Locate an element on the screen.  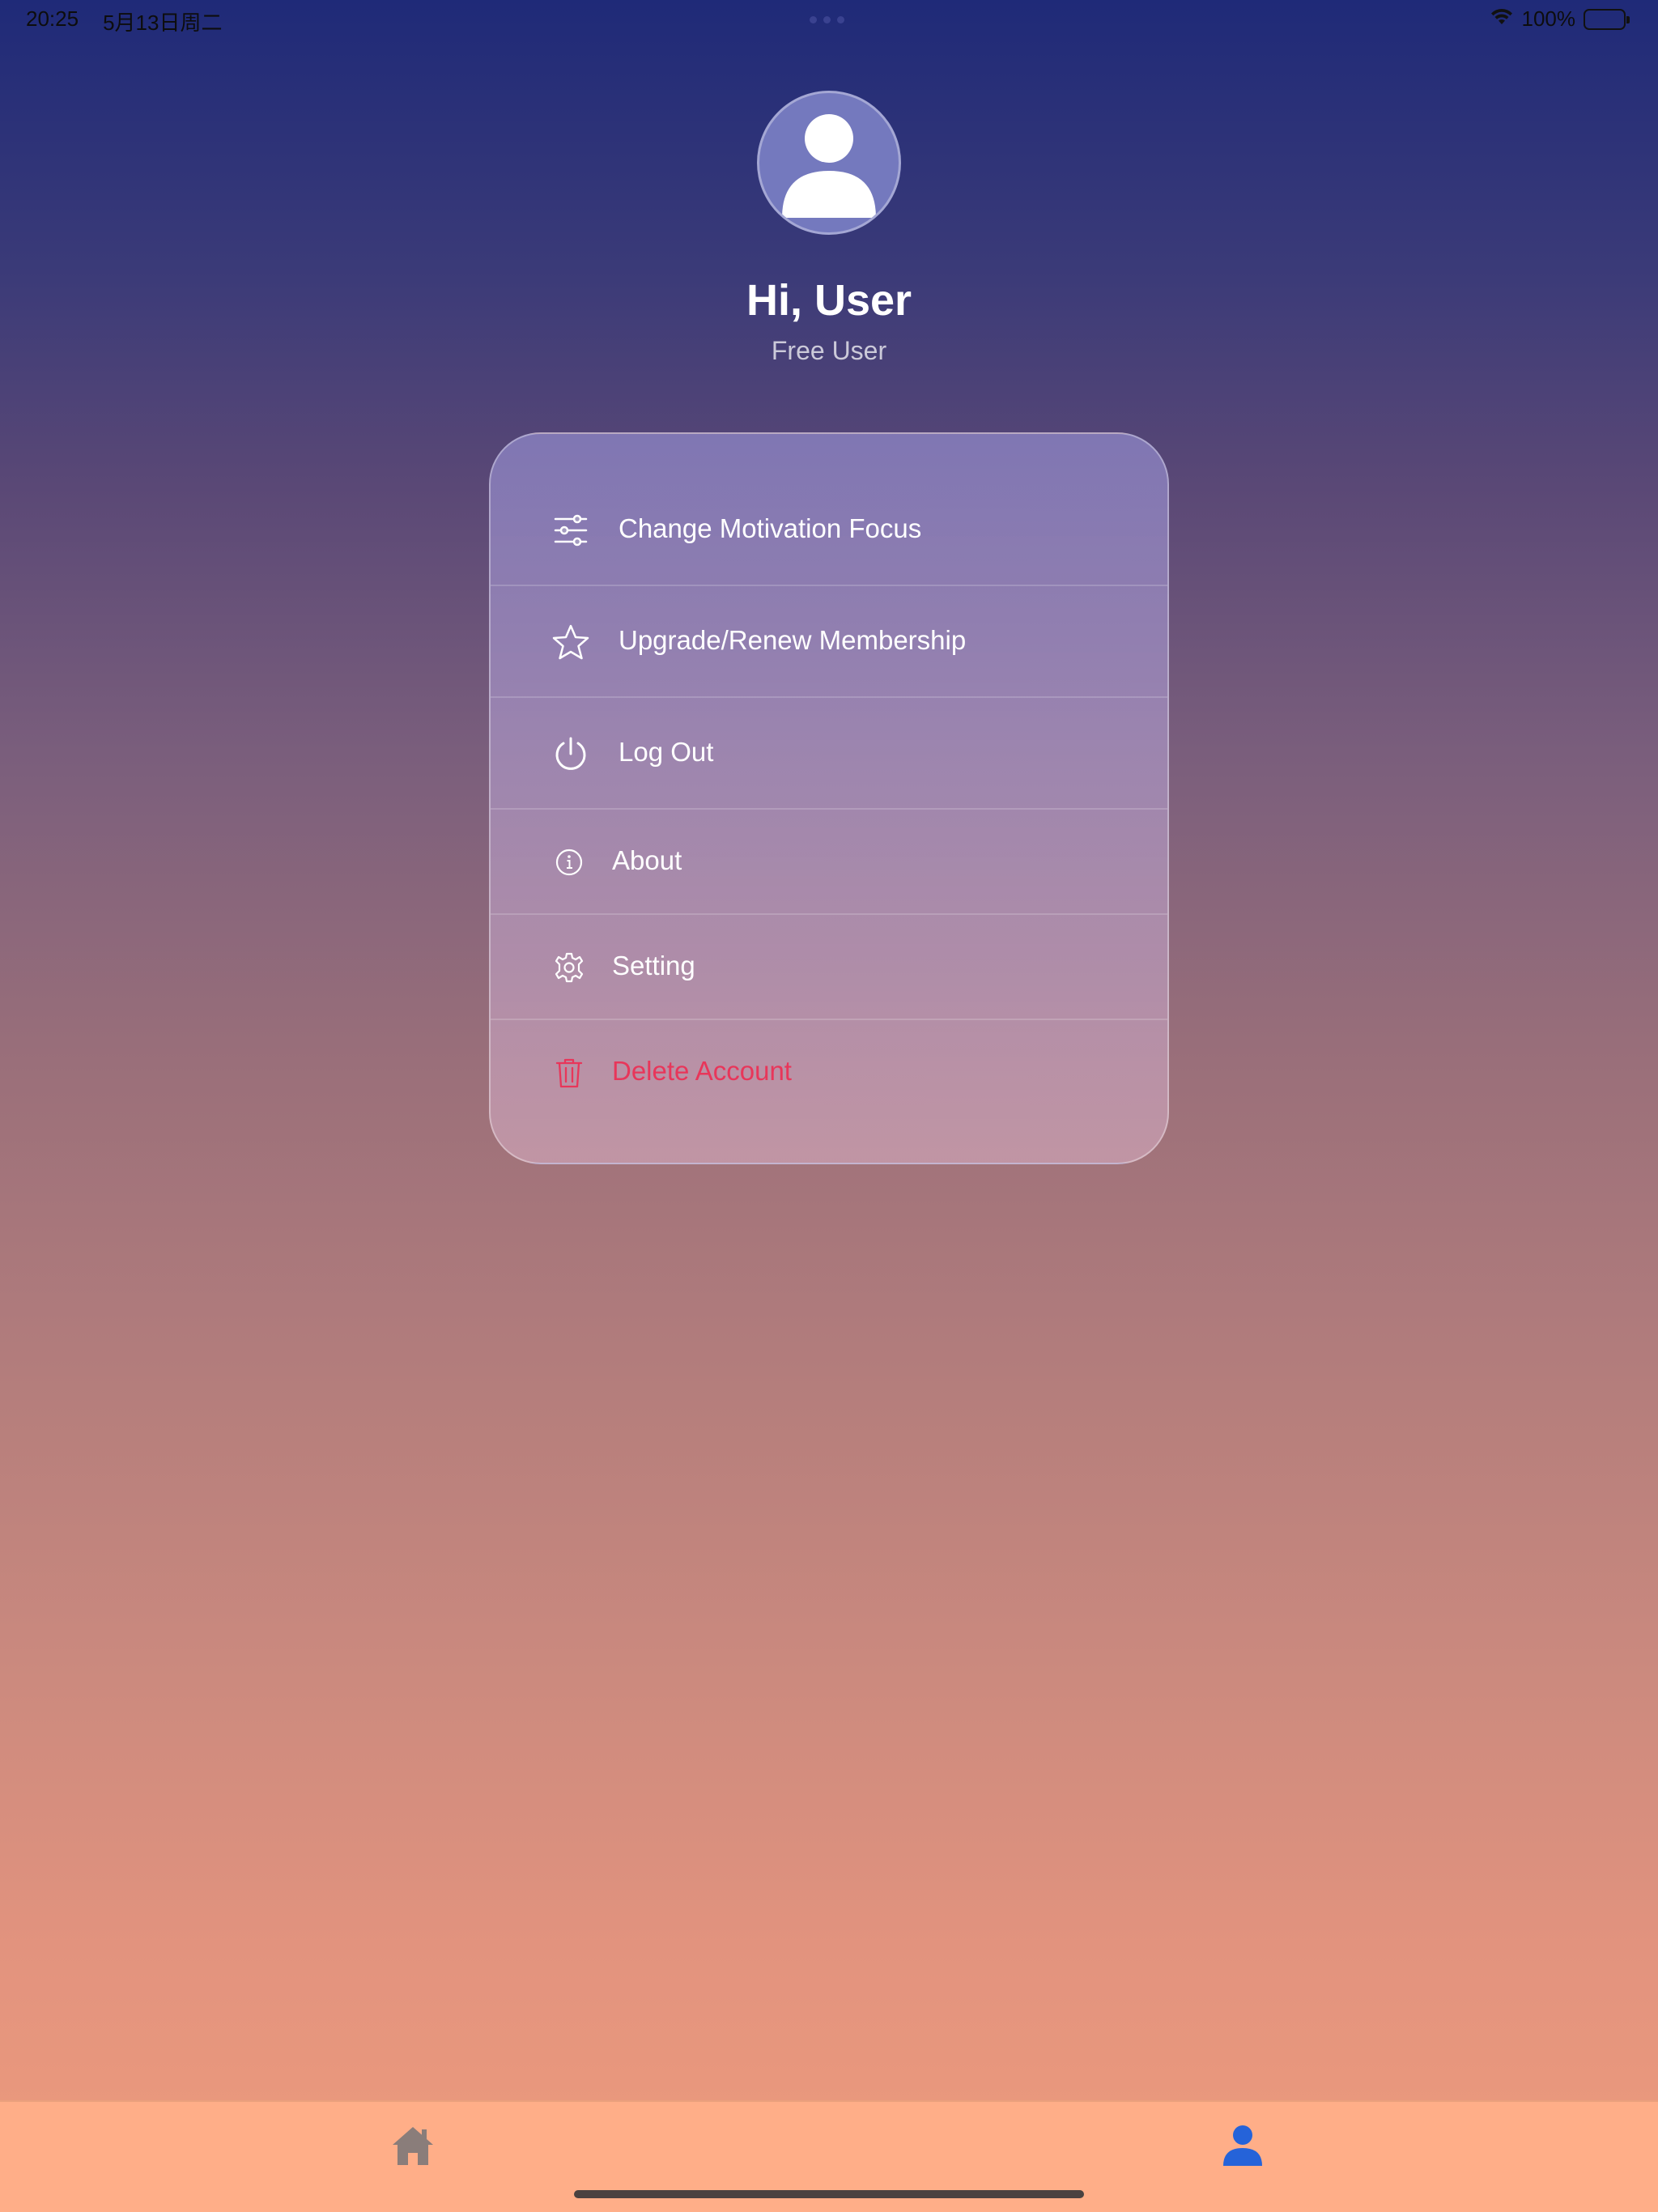
battery-icon is located at coordinates (1607, 19).